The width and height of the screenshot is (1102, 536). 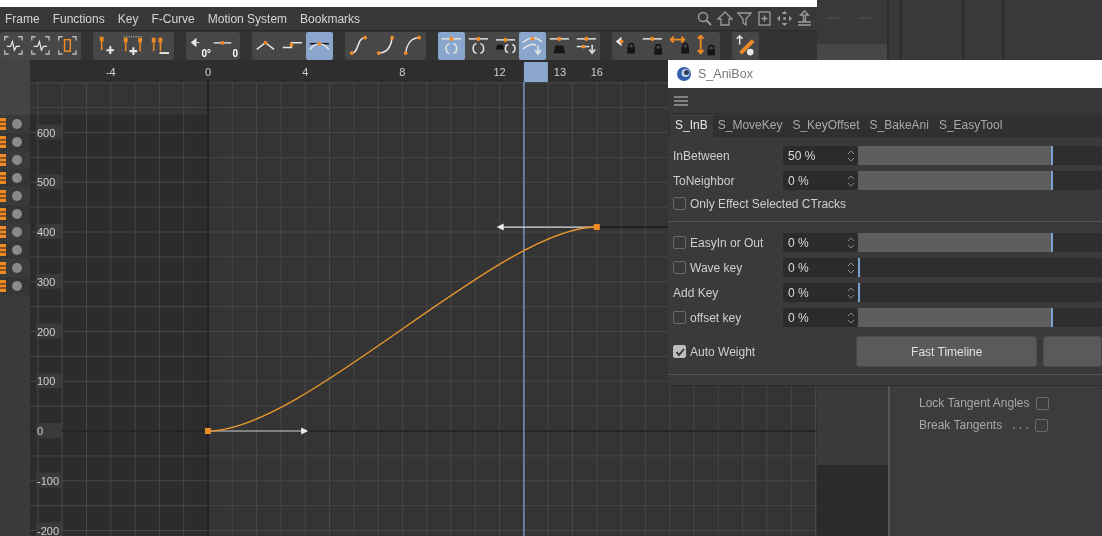 What do you see at coordinates (696, 293) in the screenshot?
I see `field-label: Add Key` at bounding box center [696, 293].